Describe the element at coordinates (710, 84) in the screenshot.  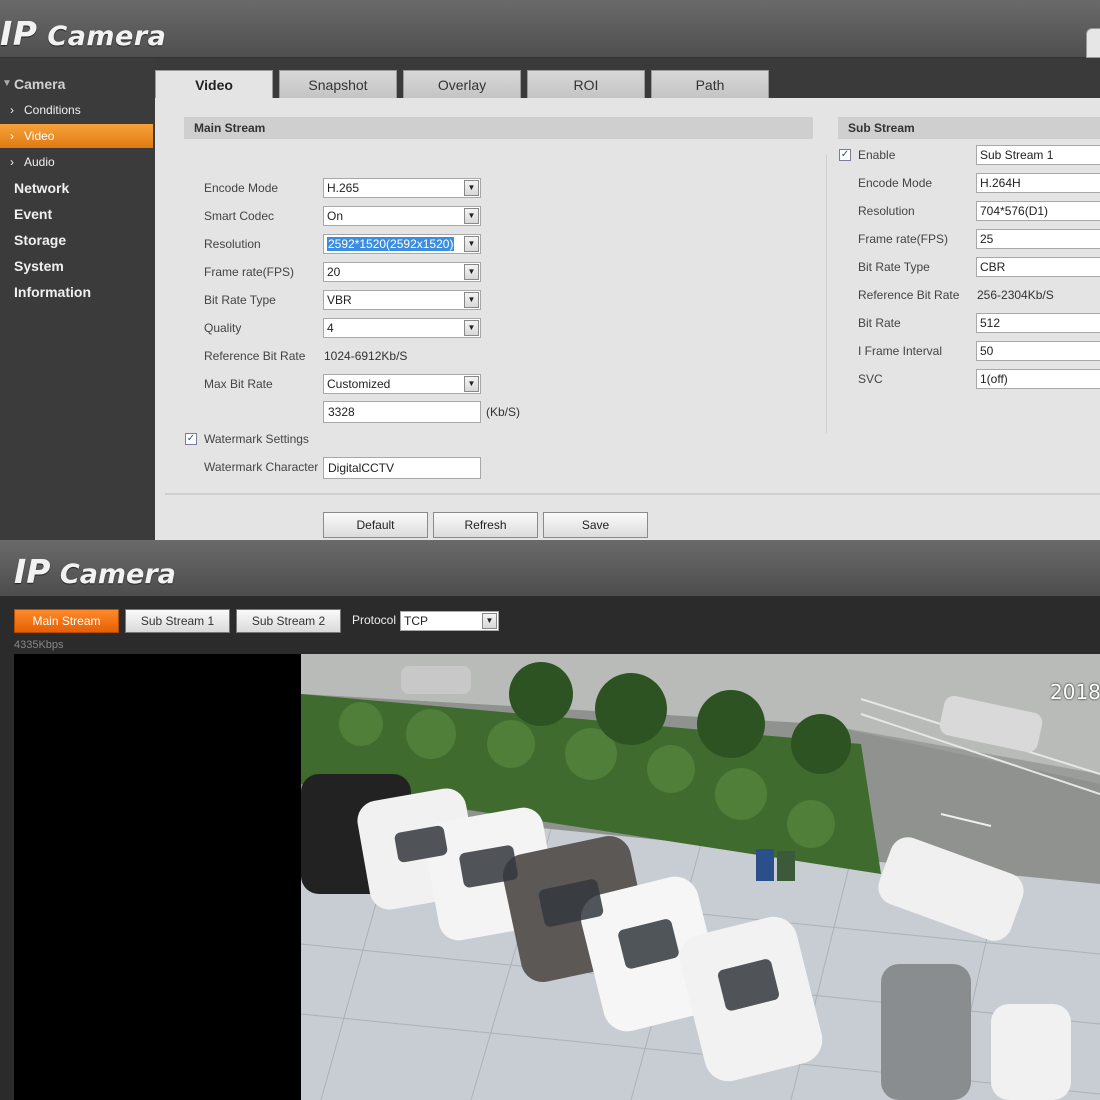
I see `tab-path: Path` at that location.